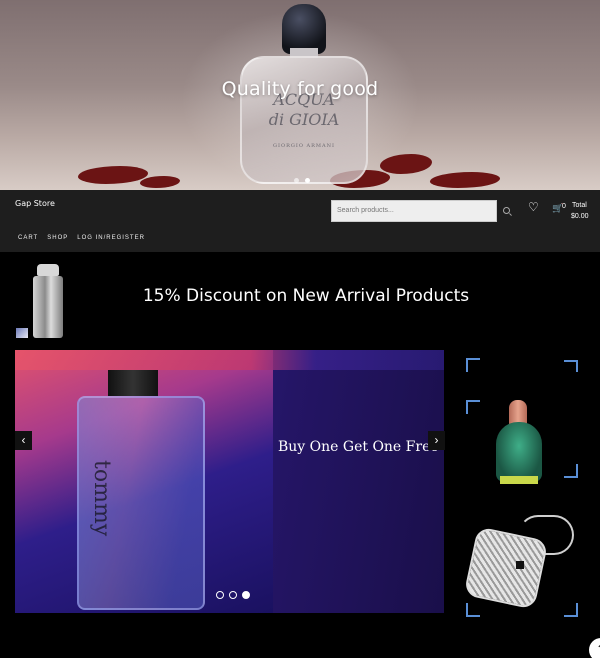 This screenshot has width=600, height=658. I want to click on featured-perfume-base, so click(519, 480).